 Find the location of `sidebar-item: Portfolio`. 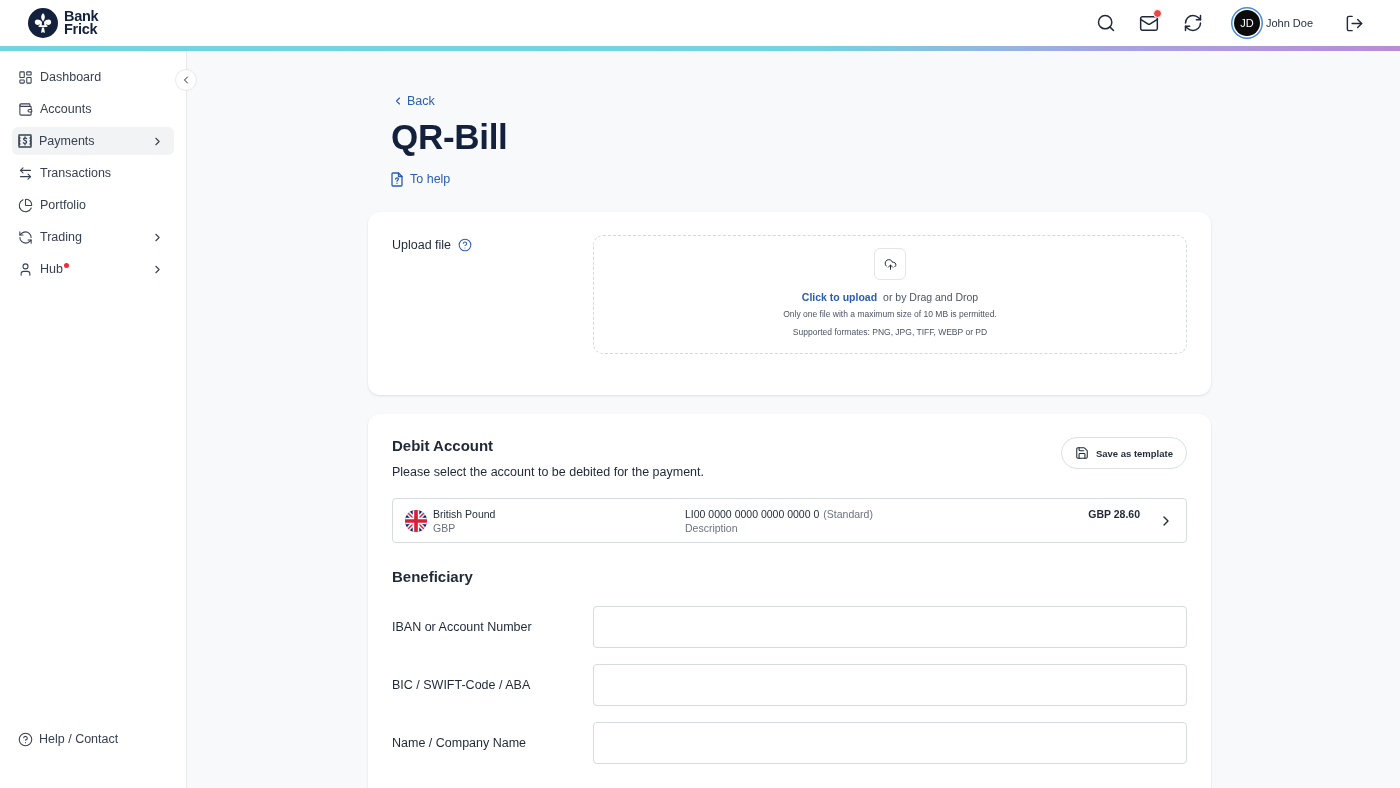

sidebar-item: Portfolio is located at coordinates (93, 205).